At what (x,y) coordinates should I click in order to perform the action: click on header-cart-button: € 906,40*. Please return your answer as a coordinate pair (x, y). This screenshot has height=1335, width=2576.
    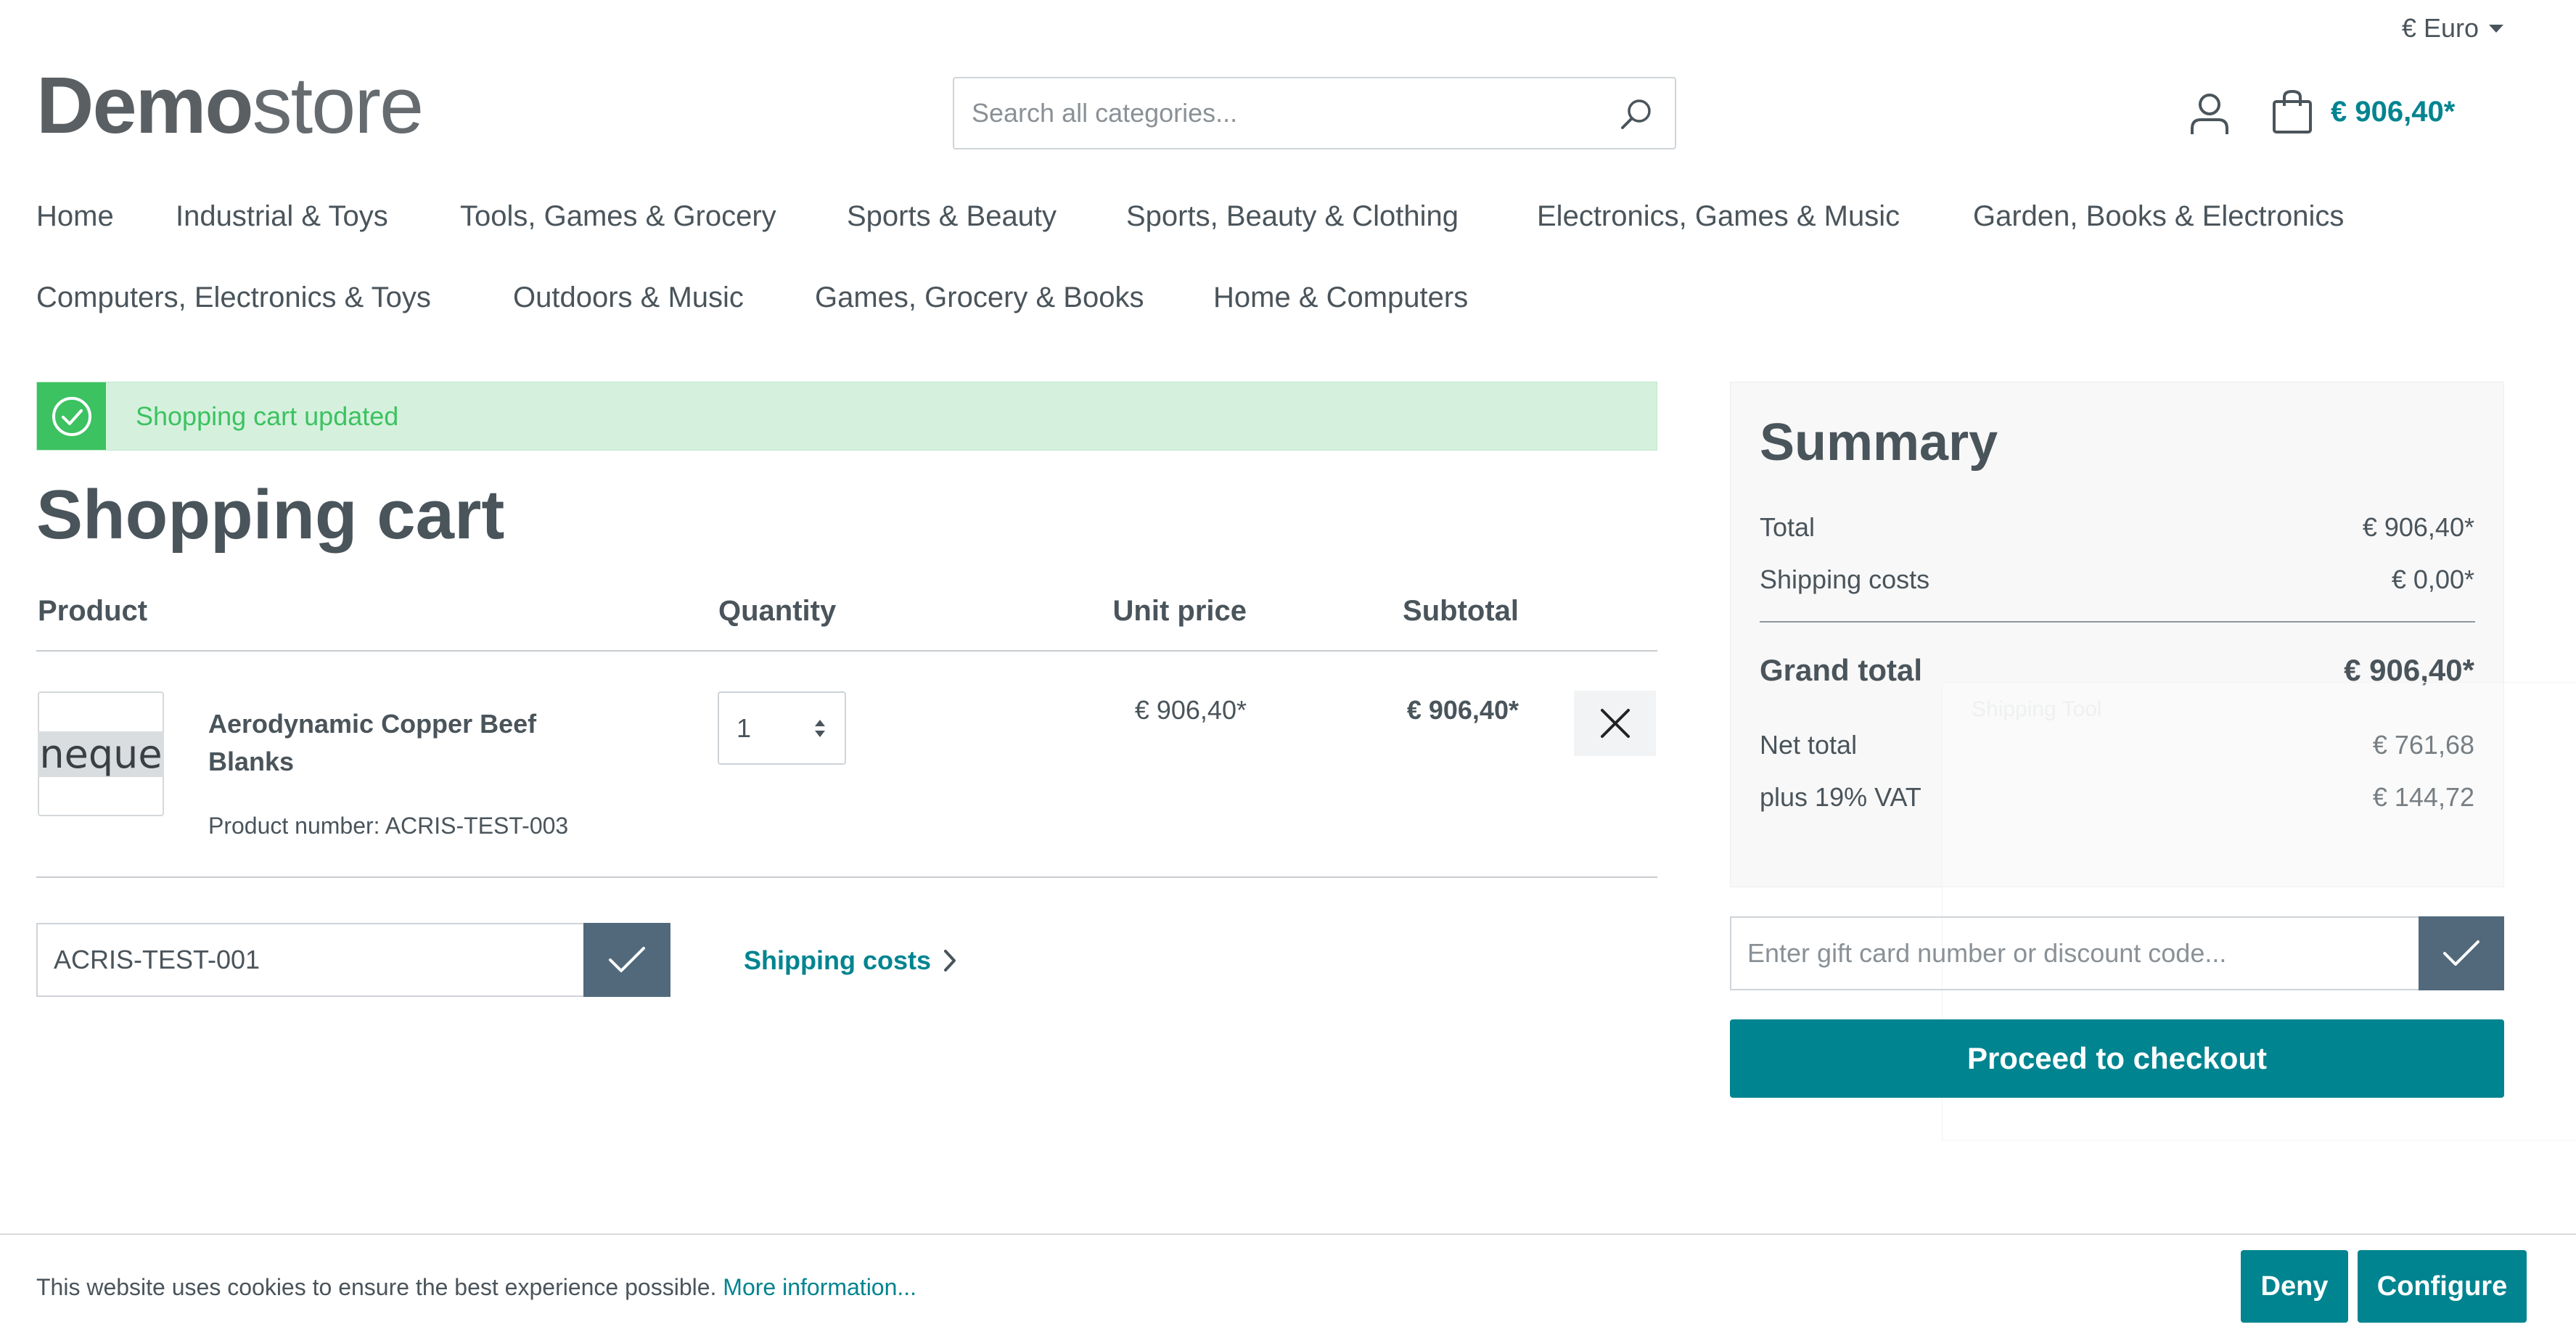
    Looking at the image, I should click on (2363, 112).